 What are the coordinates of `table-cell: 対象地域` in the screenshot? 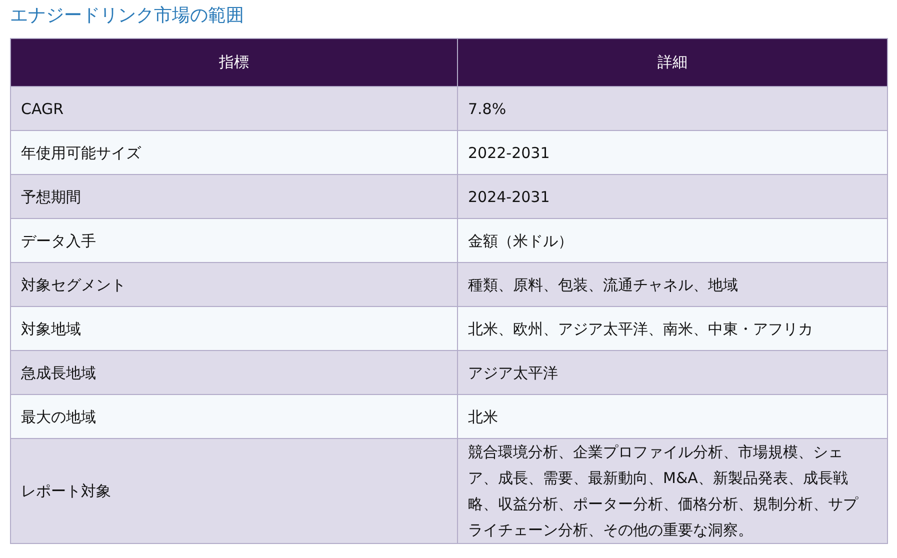 It's located at (234, 328).